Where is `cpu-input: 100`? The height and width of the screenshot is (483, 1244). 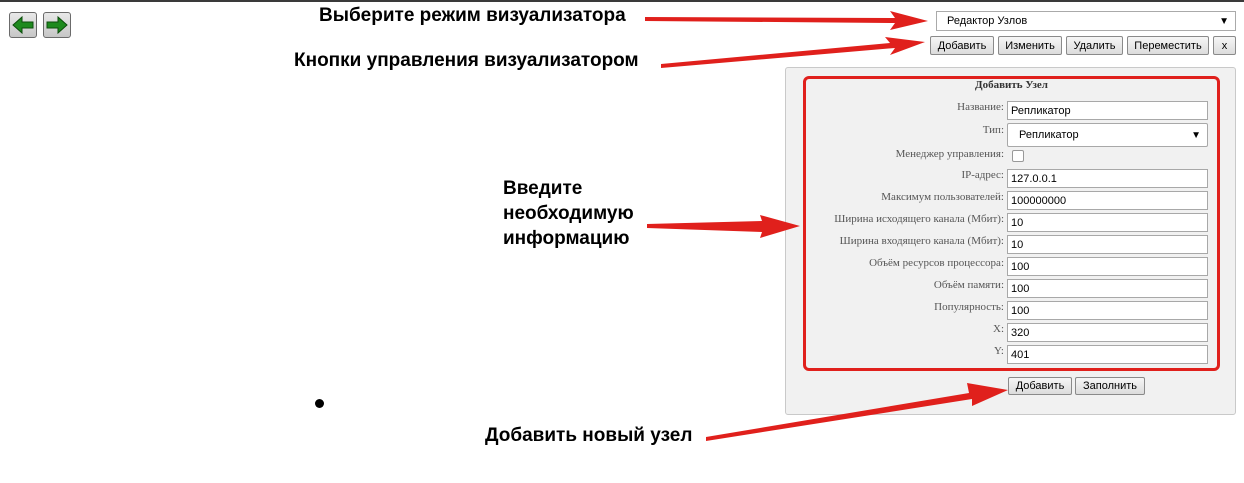
cpu-input: 100 is located at coordinates (1107, 266).